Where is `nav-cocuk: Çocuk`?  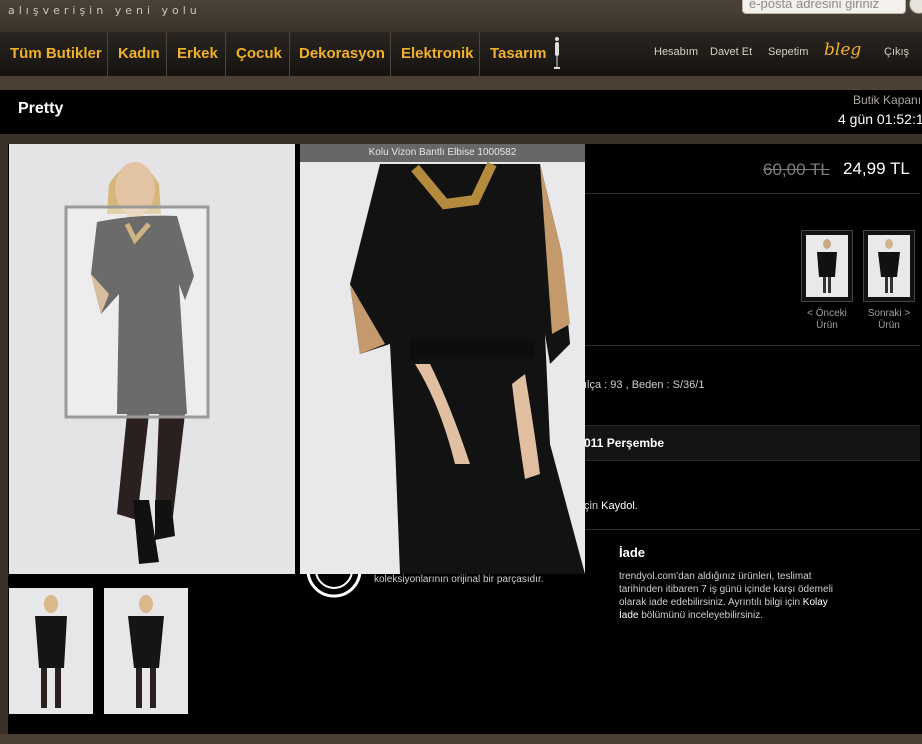 nav-cocuk: Çocuk is located at coordinates (259, 54).